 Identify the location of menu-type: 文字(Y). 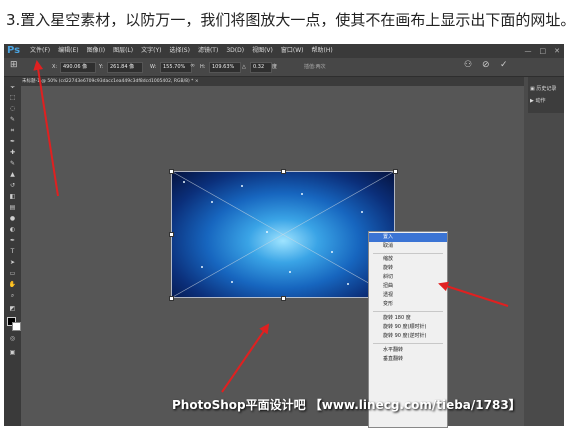
(151, 51).